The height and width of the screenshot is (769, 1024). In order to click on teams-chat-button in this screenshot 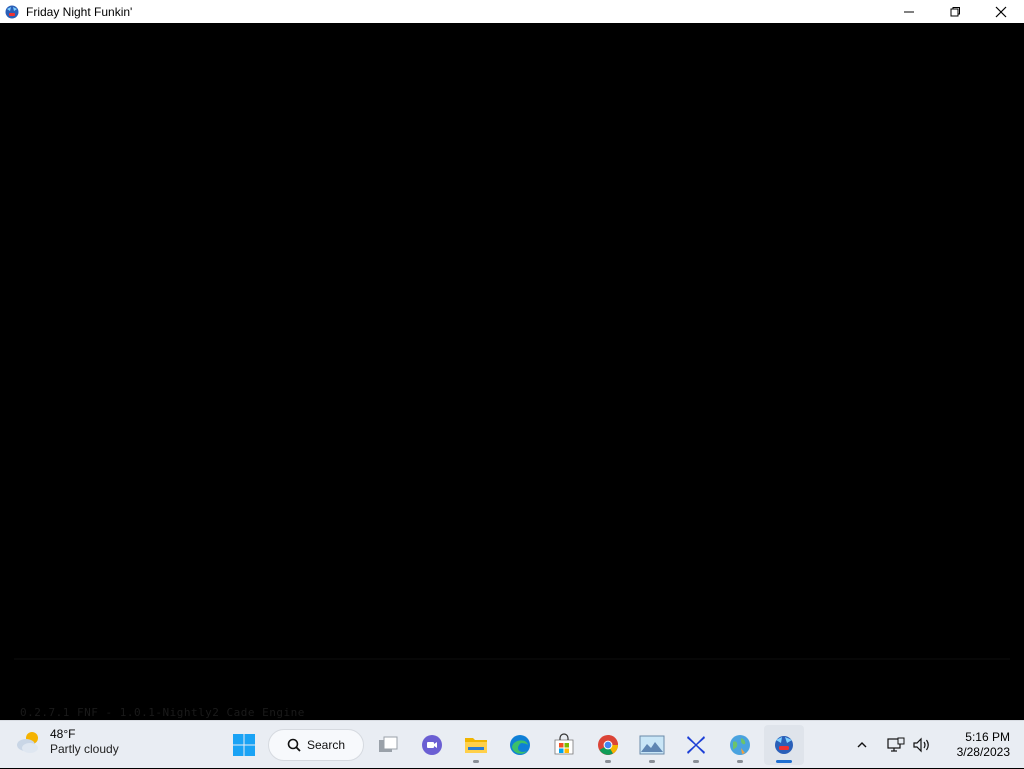, I will do `click(432, 745)`.